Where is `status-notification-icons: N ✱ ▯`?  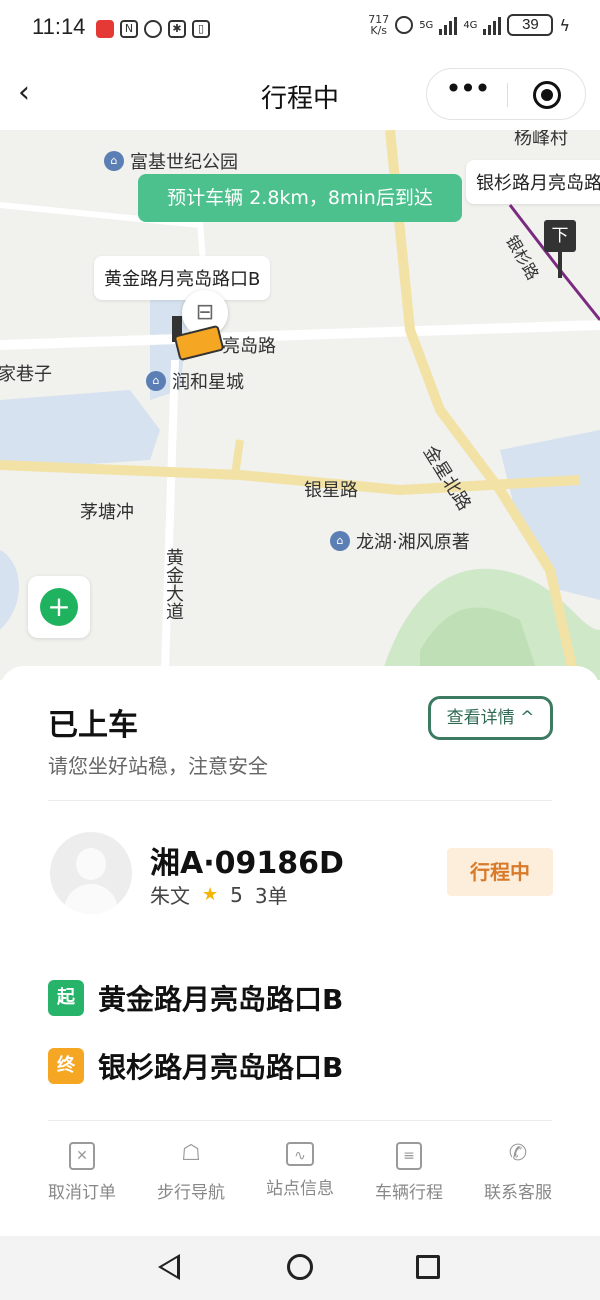
status-notification-icons: N ✱ ▯ is located at coordinates (153, 29).